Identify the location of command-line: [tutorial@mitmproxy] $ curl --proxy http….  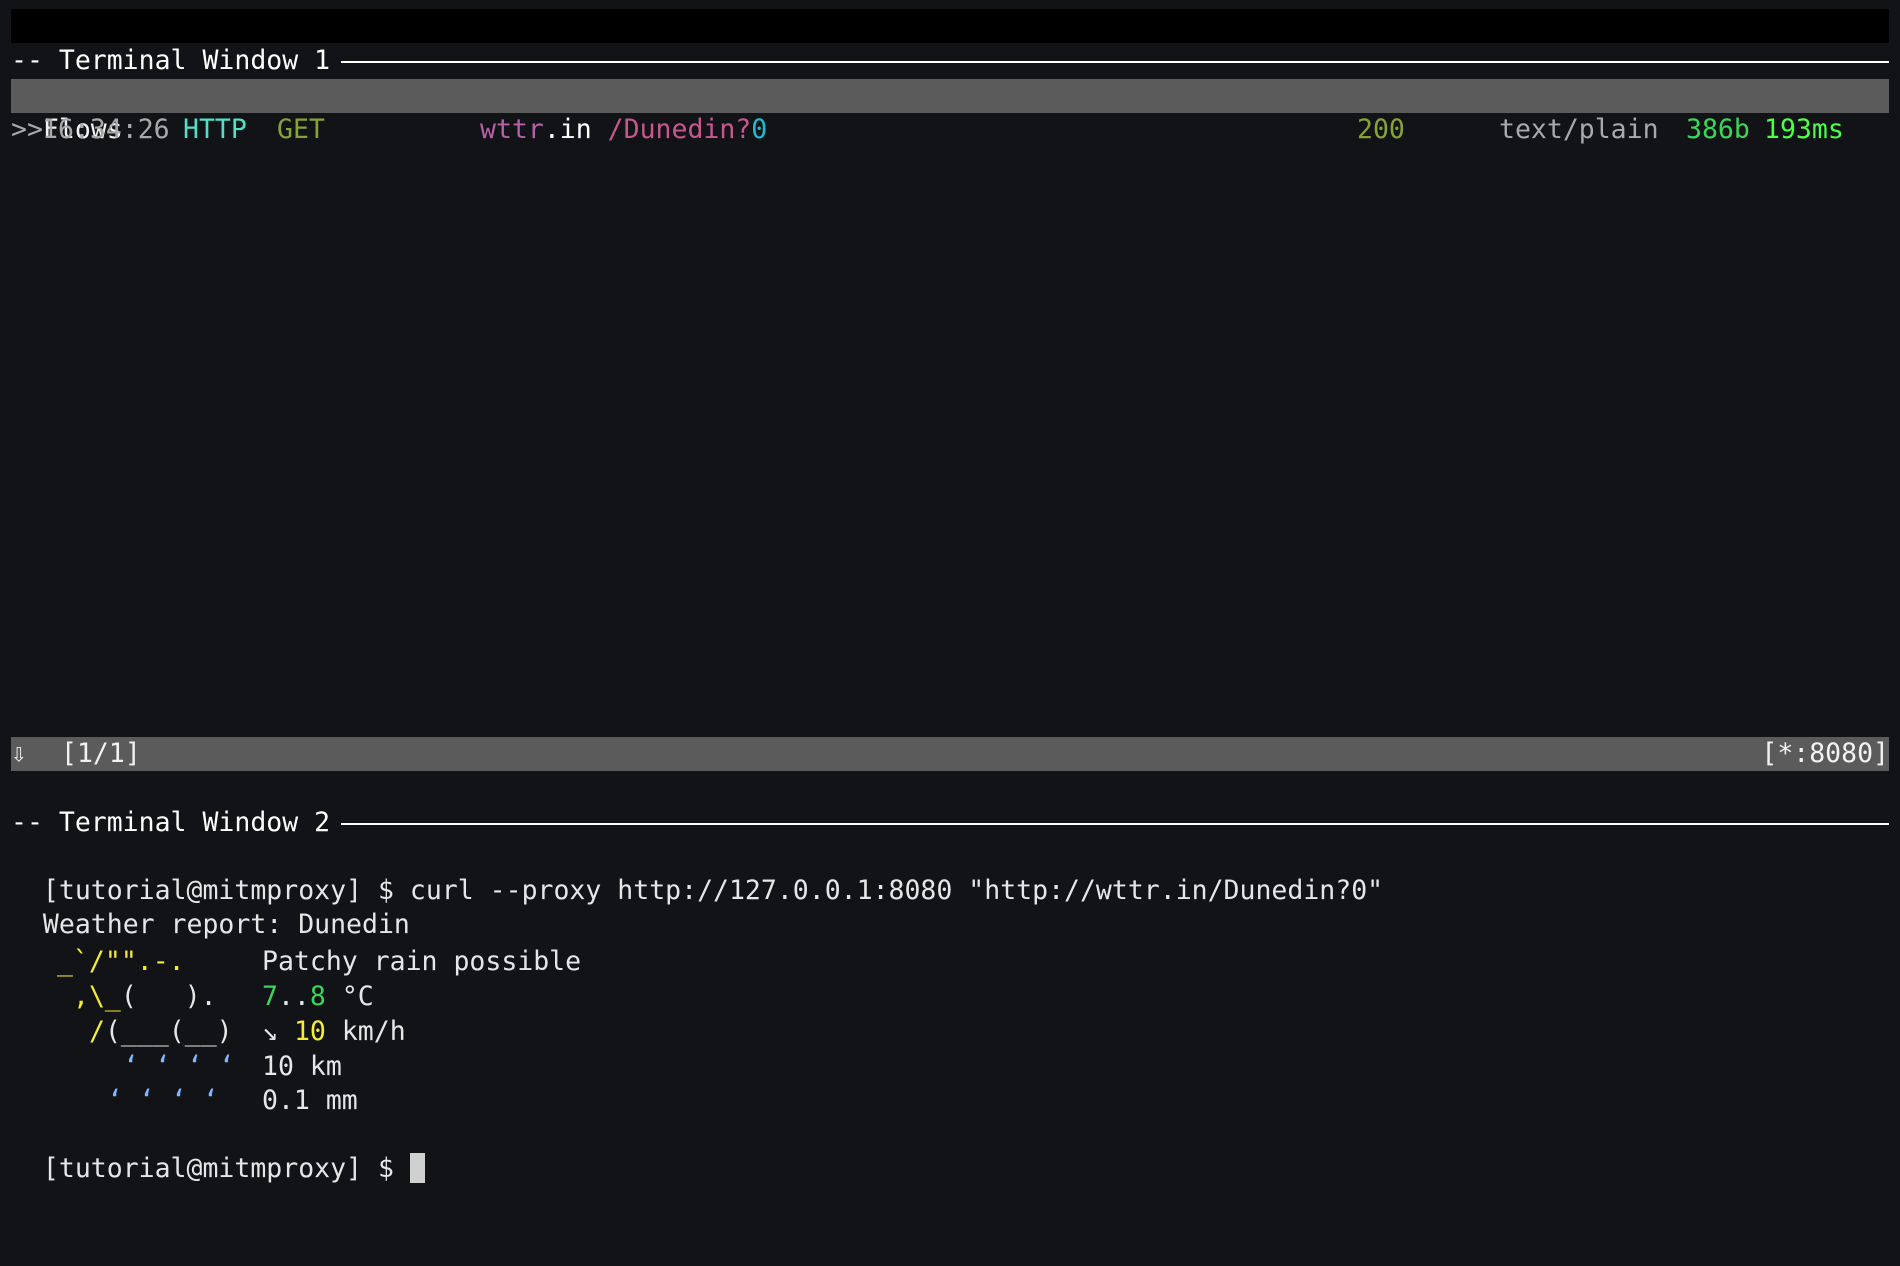
(950, 873).